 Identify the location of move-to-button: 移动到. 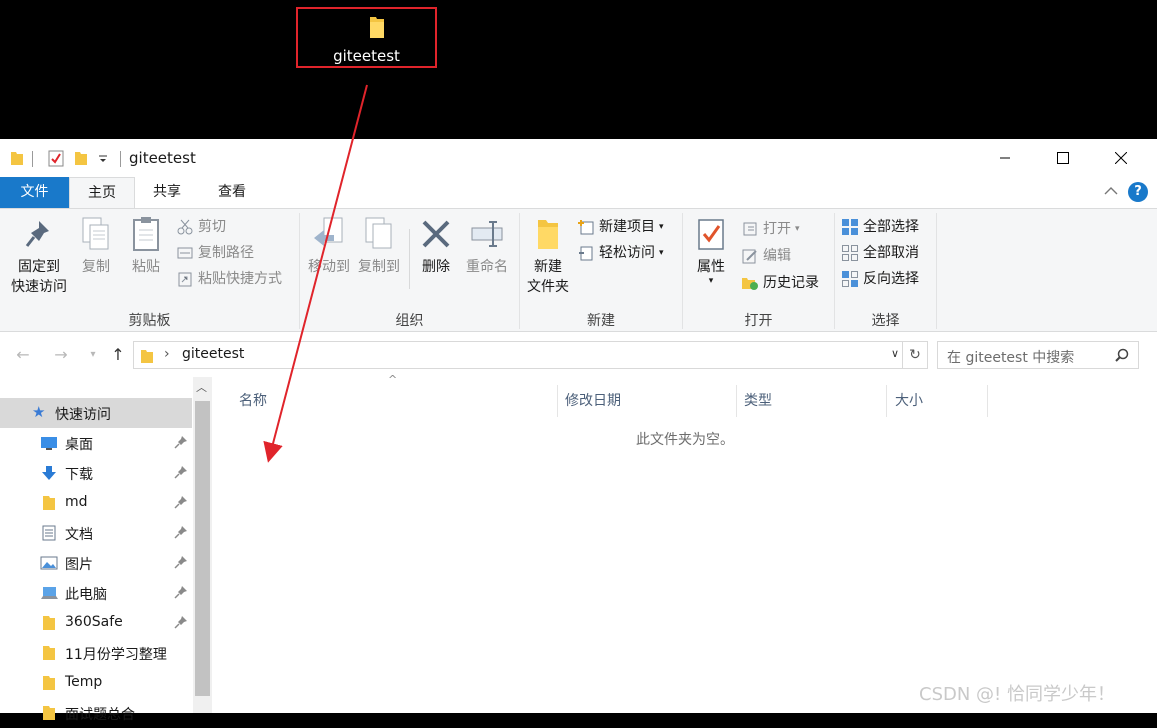
(329, 246).